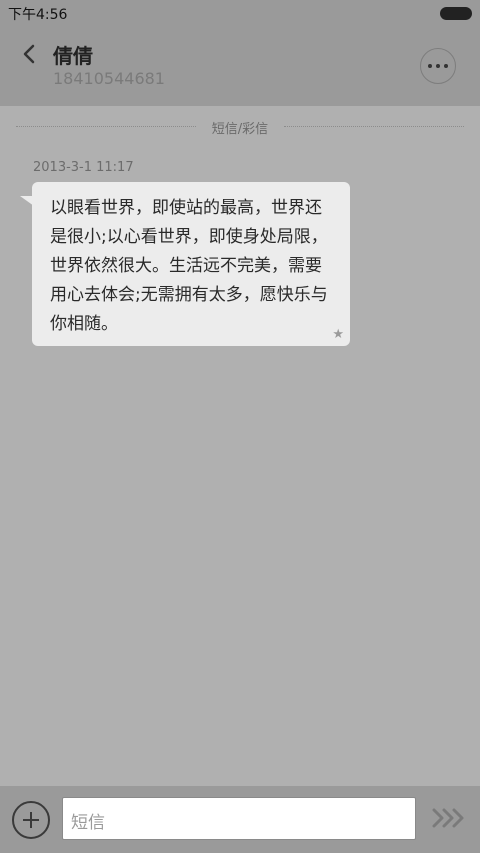 The height and width of the screenshot is (853, 480). I want to click on message-input: 短信, so click(239, 818).